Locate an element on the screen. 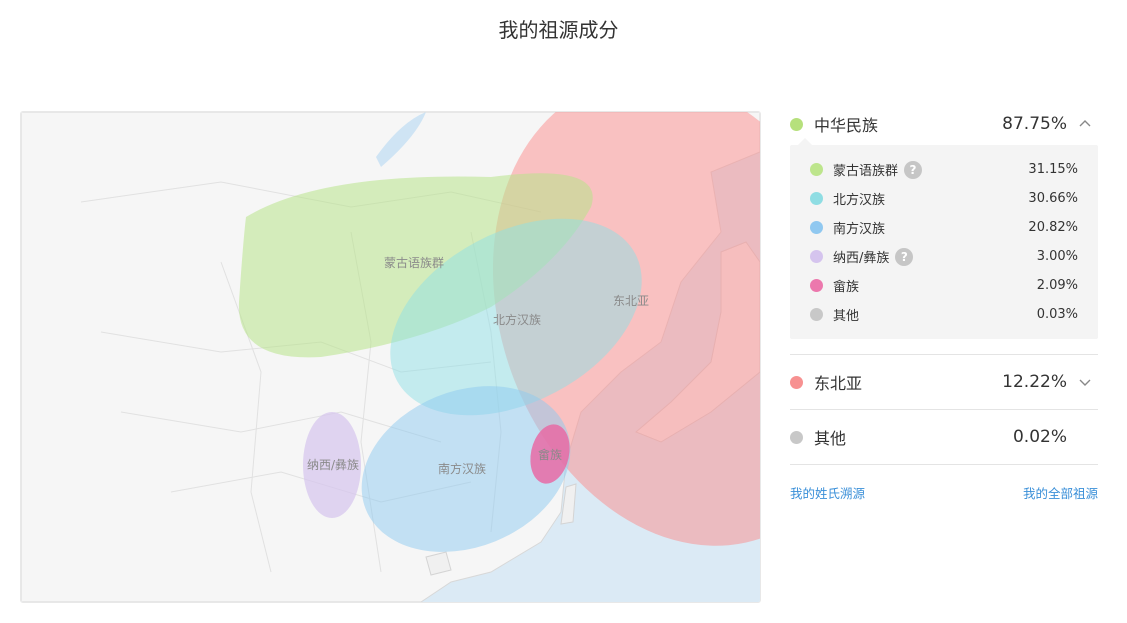 The image size is (1127, 623). subgroup-row: 纳西/彝族 ? 3.00% is located at coordinates (944, 256).